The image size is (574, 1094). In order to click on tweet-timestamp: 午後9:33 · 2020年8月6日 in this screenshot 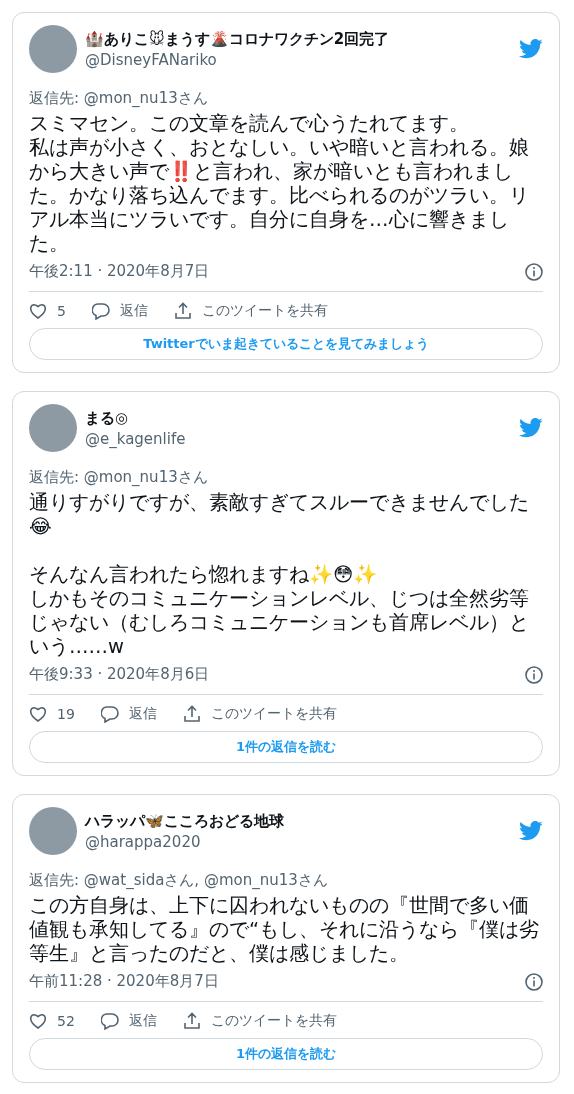, I will do `click(119, 674)`.